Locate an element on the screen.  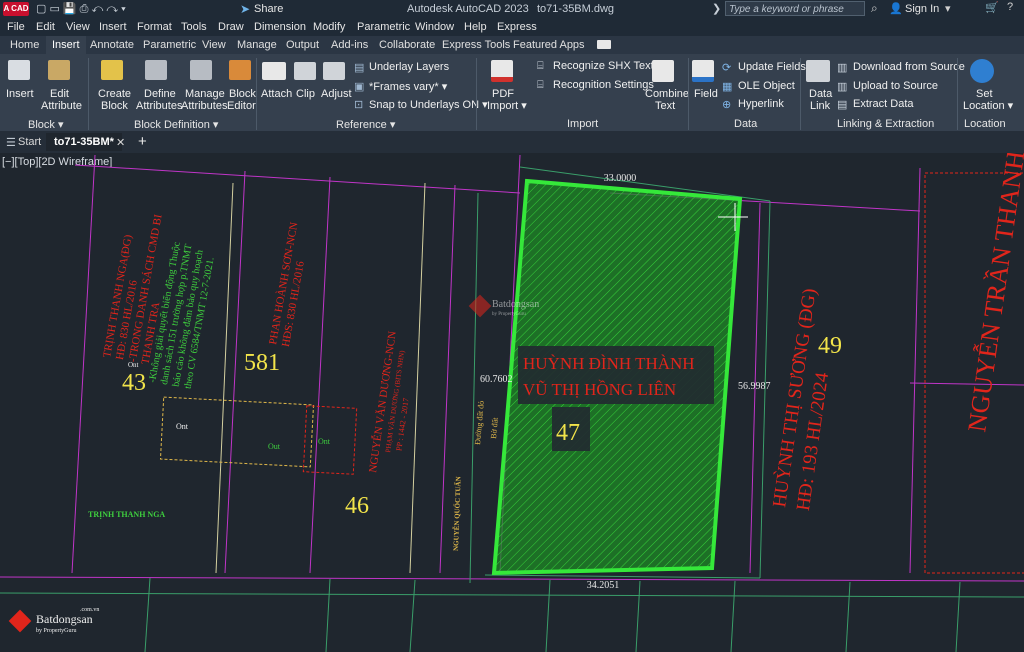
set-location-line1: Set is located at coordinates (984, 94).